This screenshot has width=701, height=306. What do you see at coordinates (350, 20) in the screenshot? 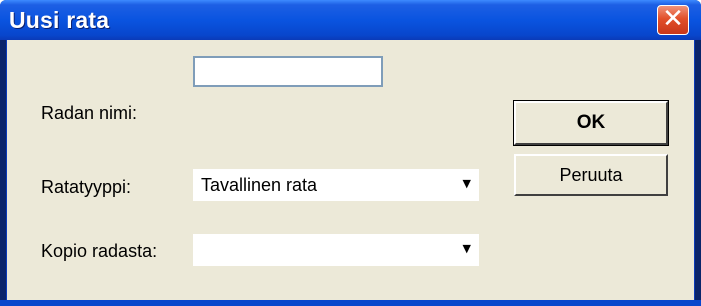
I see `title-bar: Uusi rata ✕` at bounding box center [350, 20].